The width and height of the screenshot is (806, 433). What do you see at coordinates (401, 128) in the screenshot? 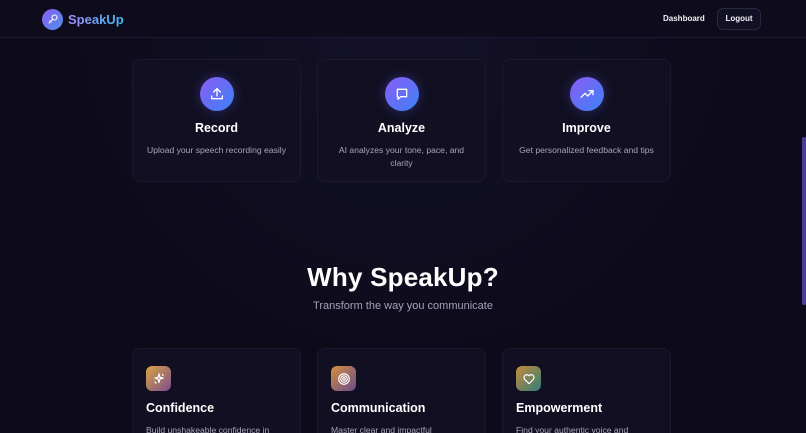
I see `step-title: Analyze` at bounding box center [401, 128].